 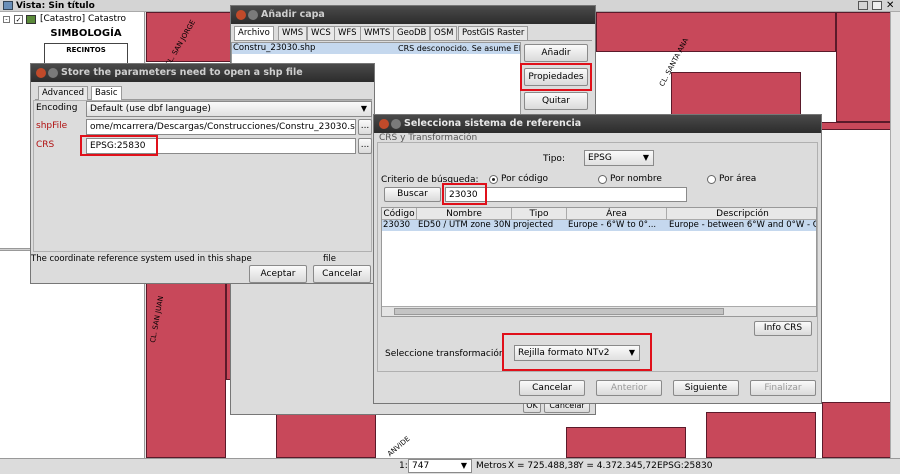 What do you see at coordinates (86, 33) in the screenshot?
I see `legend-title: SIMBOLOGÍA` at bounding box center [86, 33].